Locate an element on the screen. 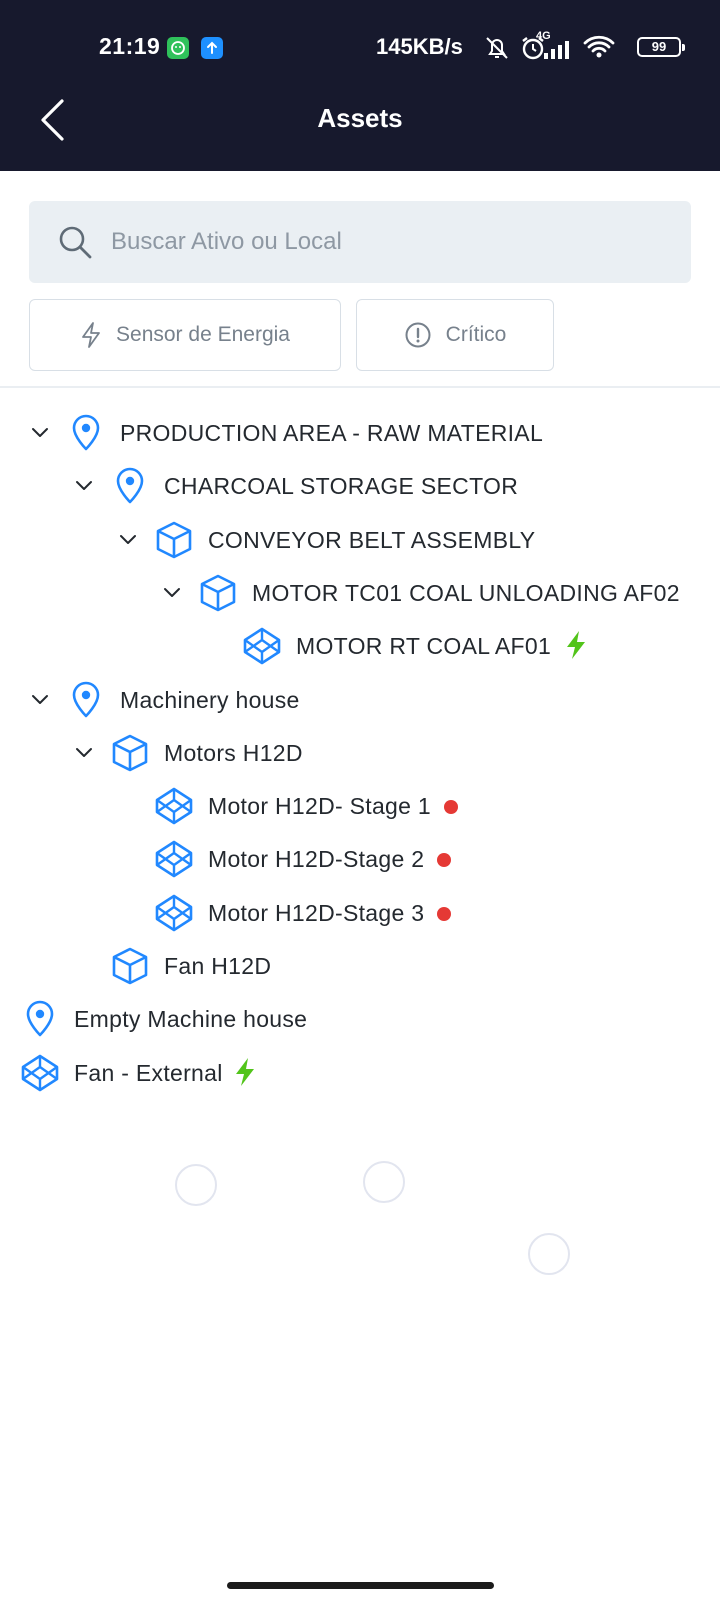  network-speed: 145KB/s is located at coordinates (419, 46).